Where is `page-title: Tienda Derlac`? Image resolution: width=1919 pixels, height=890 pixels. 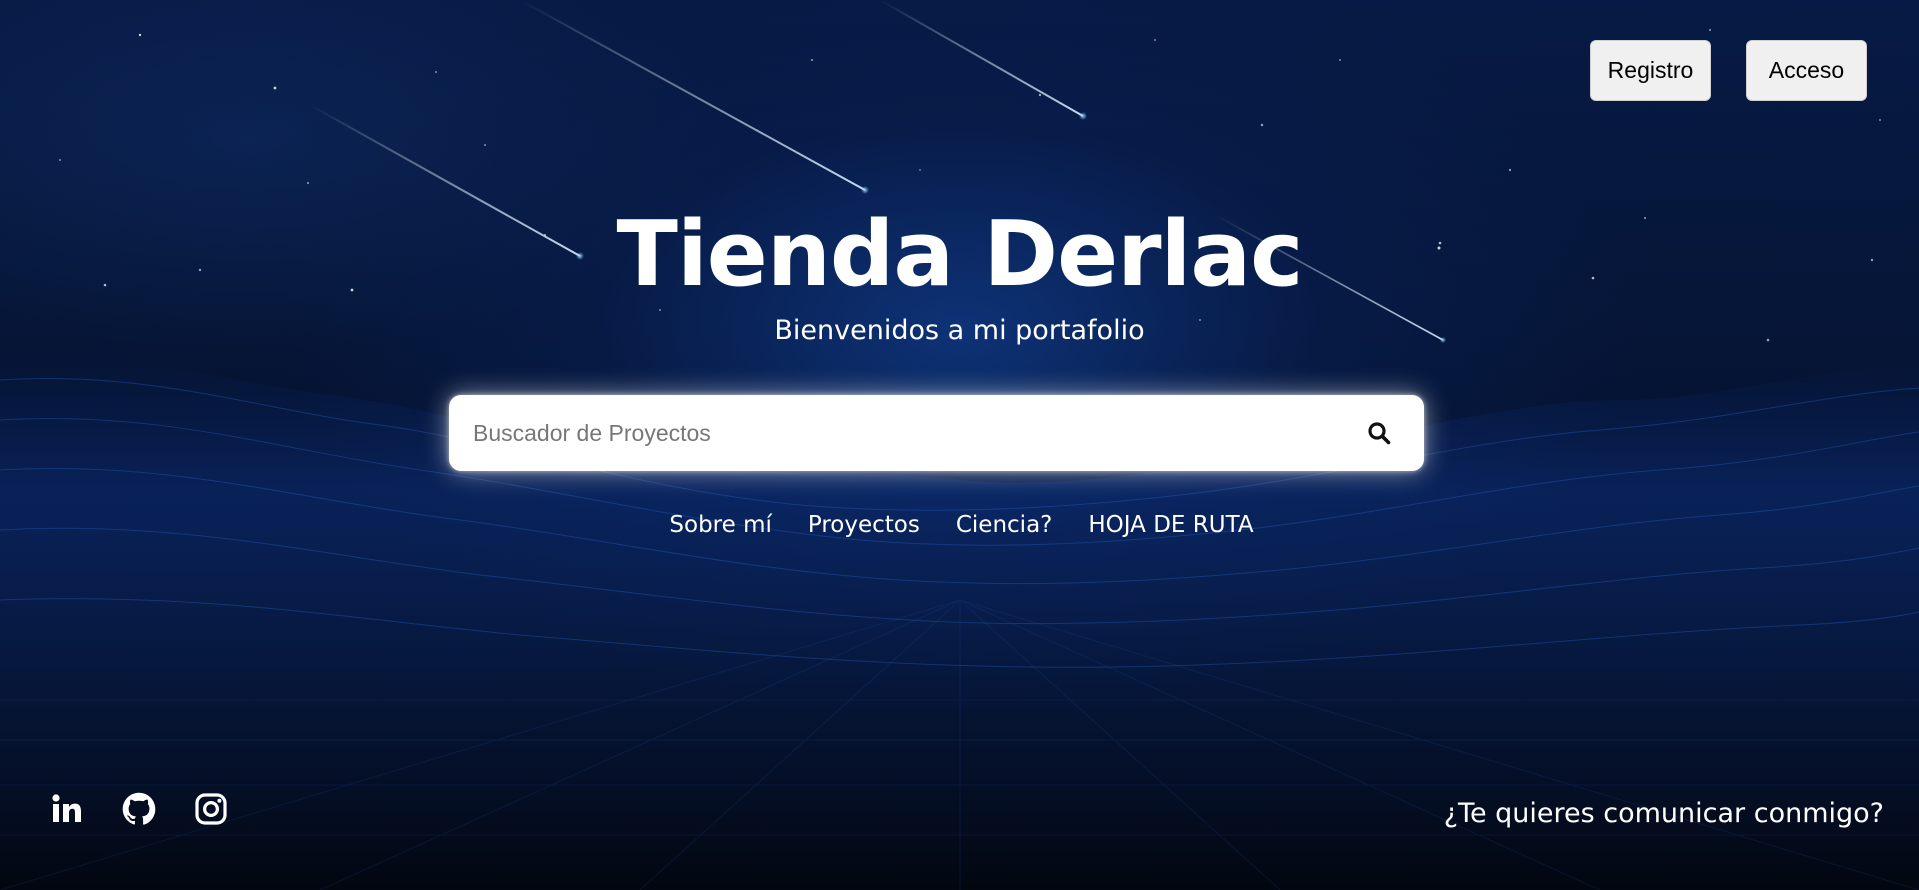
page-title: Tienda Derlac is located at coordinates (960, 254).